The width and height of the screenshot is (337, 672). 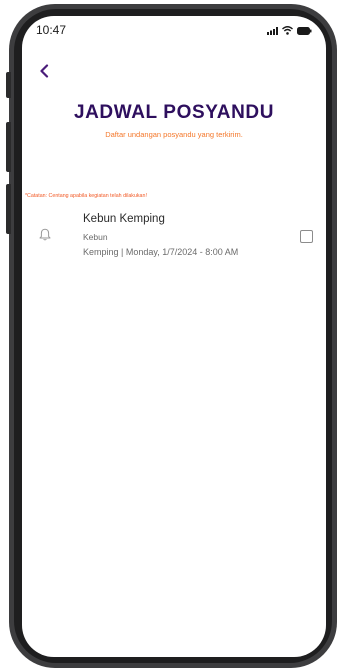 What do you see at coordinates (304, 30) in the screenshot?
I see `battery-icon` at bounding box center [304, 30].